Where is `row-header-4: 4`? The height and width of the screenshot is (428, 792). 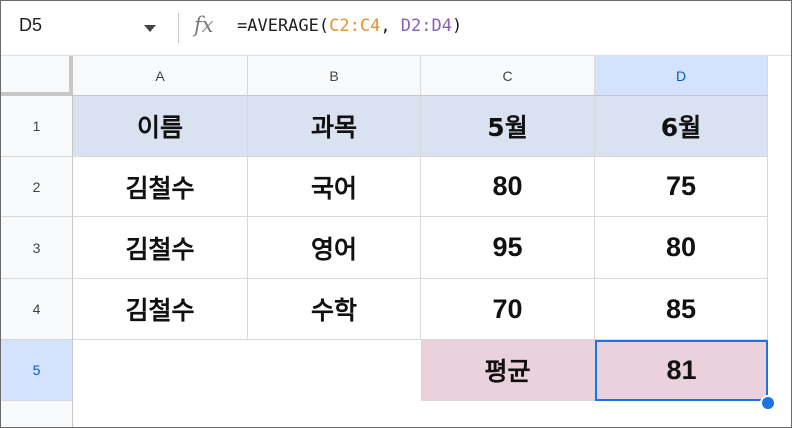
row-header-4: 4 is located at coordinates (37, 309).